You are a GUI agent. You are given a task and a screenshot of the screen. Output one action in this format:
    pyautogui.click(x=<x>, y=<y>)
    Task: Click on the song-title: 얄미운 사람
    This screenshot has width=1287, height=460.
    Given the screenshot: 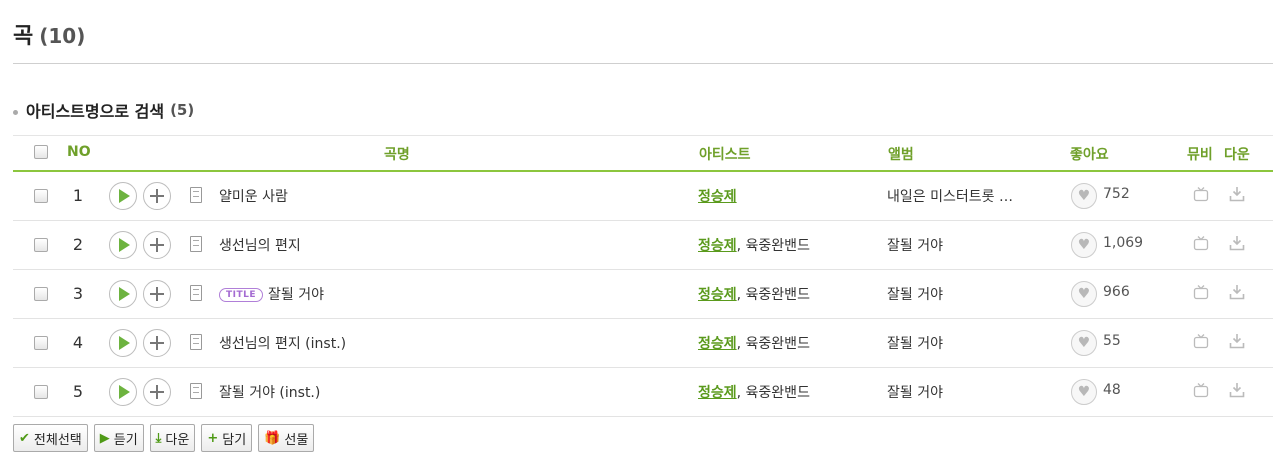 What is the action you would take?
    pyautogui.click(x=253, y=196)
    